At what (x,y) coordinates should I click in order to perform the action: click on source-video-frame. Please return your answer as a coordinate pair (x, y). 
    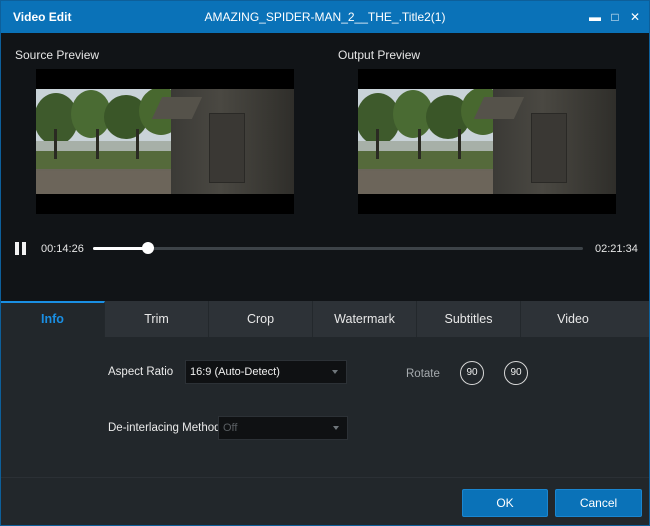
    Looking at the image, I should click on (165, 141).